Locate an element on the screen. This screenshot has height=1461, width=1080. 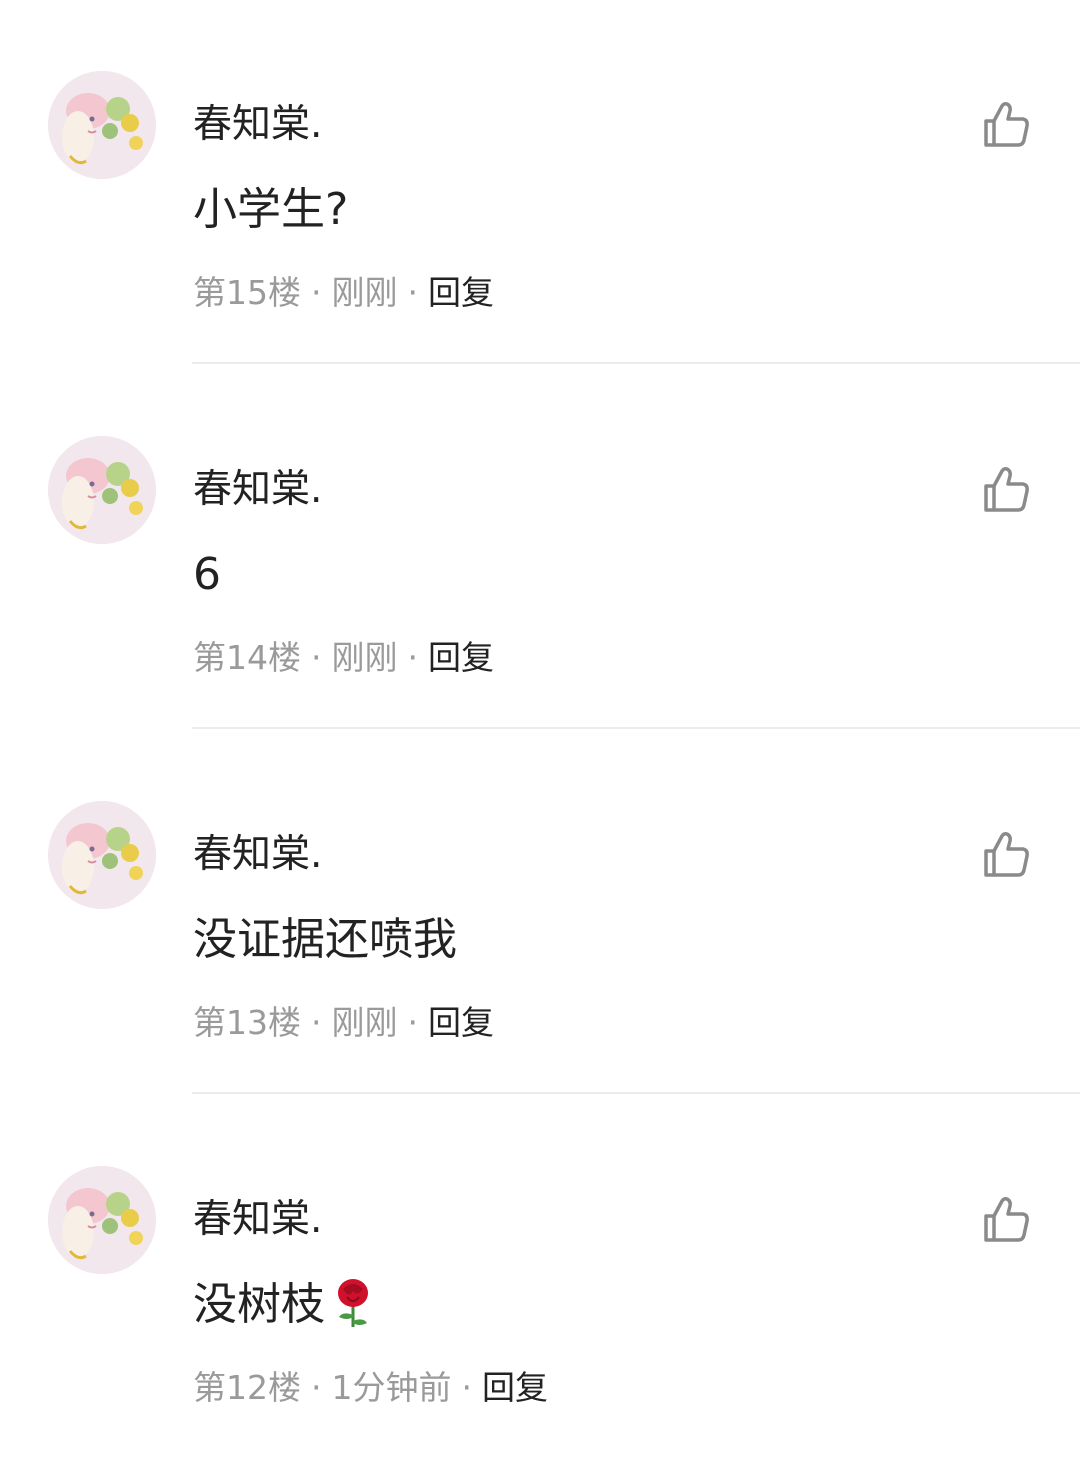
rose-icon is located at coordinates (353, 1311).